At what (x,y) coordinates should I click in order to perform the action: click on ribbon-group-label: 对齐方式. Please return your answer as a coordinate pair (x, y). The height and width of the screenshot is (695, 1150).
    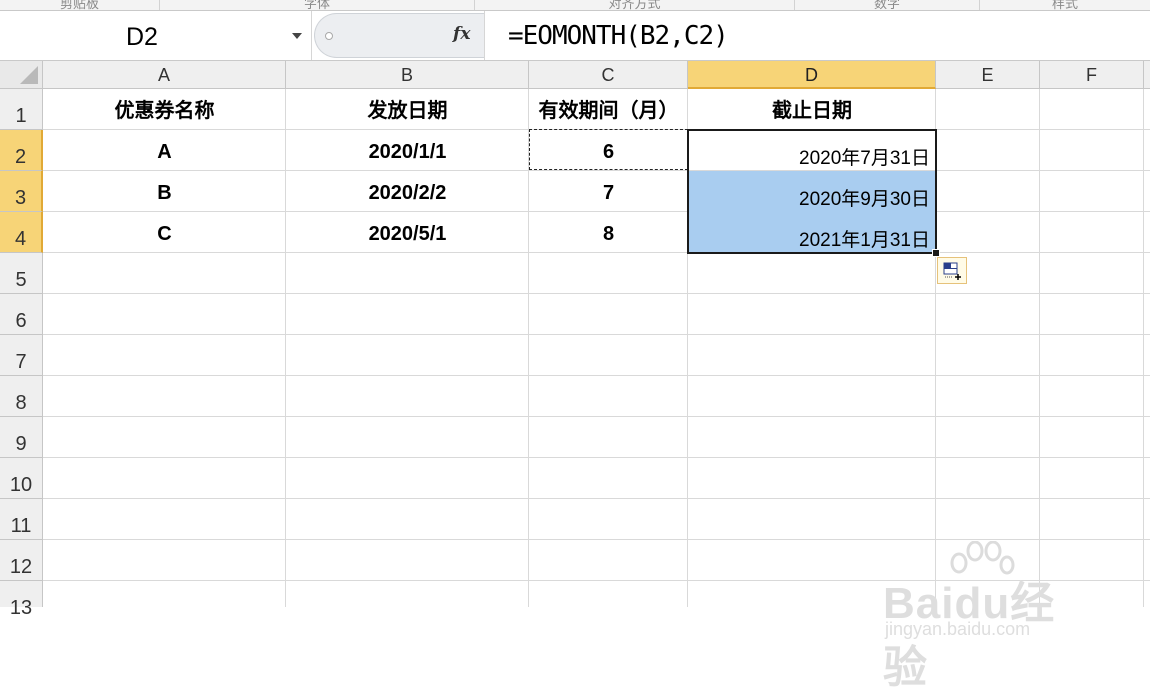
    Looking at the image, I should click on (634, 5).